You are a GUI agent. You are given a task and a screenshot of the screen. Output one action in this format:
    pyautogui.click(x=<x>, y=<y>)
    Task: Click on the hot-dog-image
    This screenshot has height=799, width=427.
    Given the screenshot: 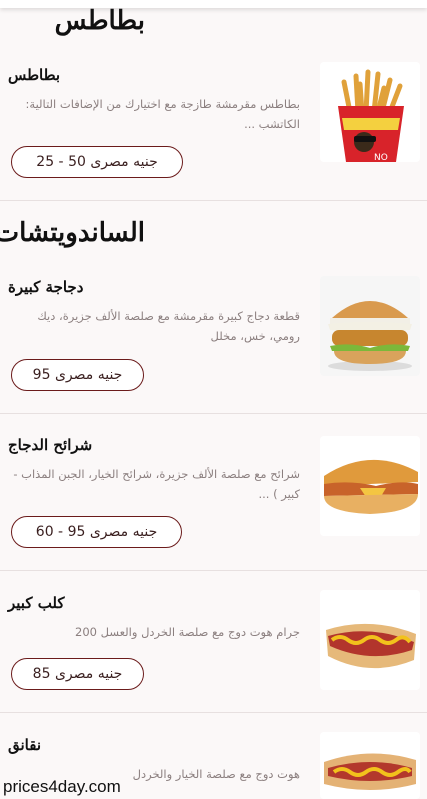 What is the action you would take?
    pyautogui.click(x=370, y=640)
    